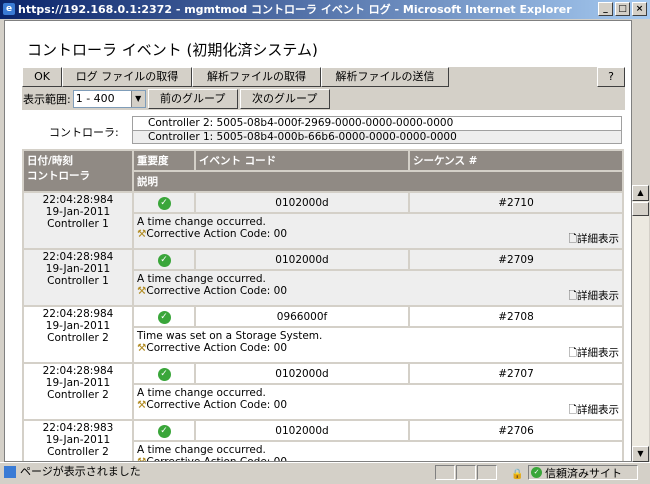 This screenshot has width=650, height=484. I want to click on range-select: 1 - 400 ▼, so click(109, 98).